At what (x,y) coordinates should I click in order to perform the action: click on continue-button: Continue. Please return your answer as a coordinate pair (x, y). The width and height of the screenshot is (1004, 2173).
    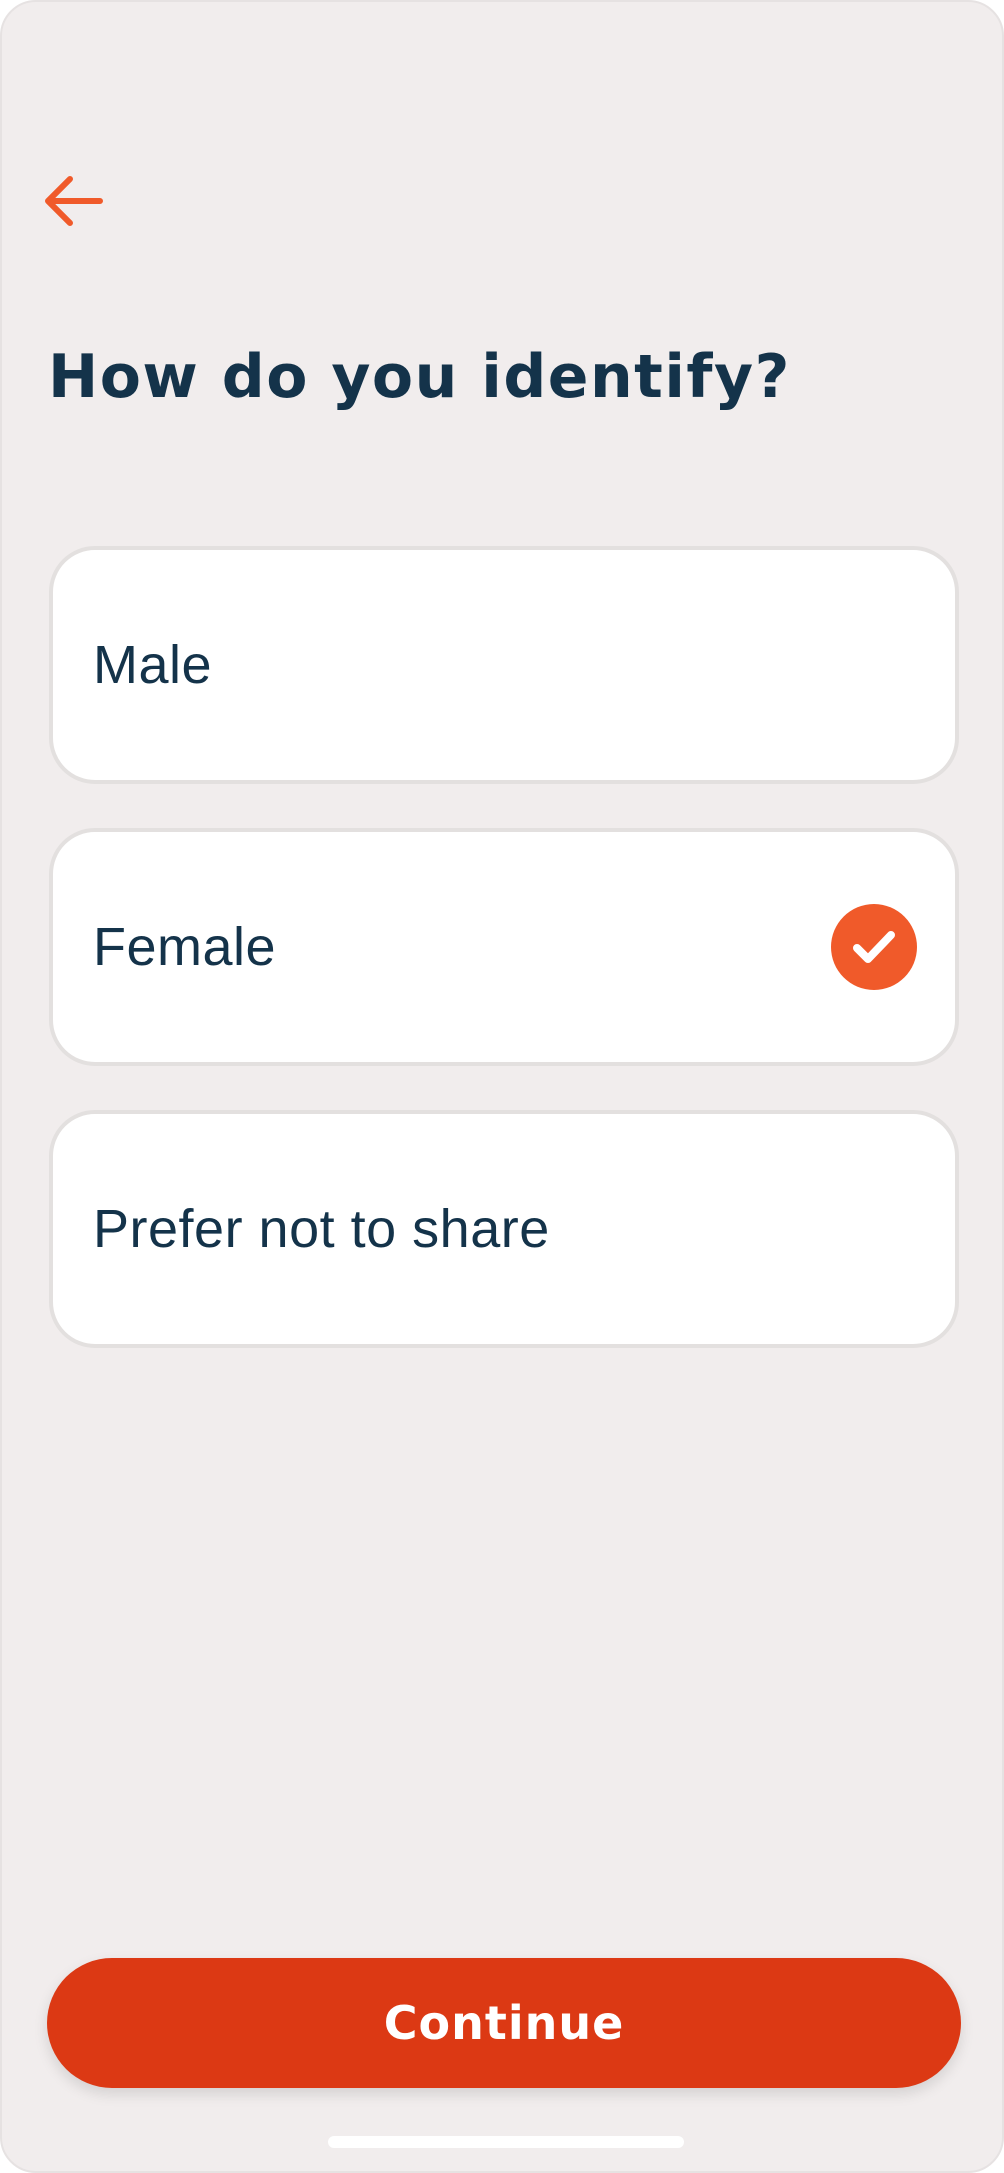
    Looking at the image, I should click on (504, 2023).